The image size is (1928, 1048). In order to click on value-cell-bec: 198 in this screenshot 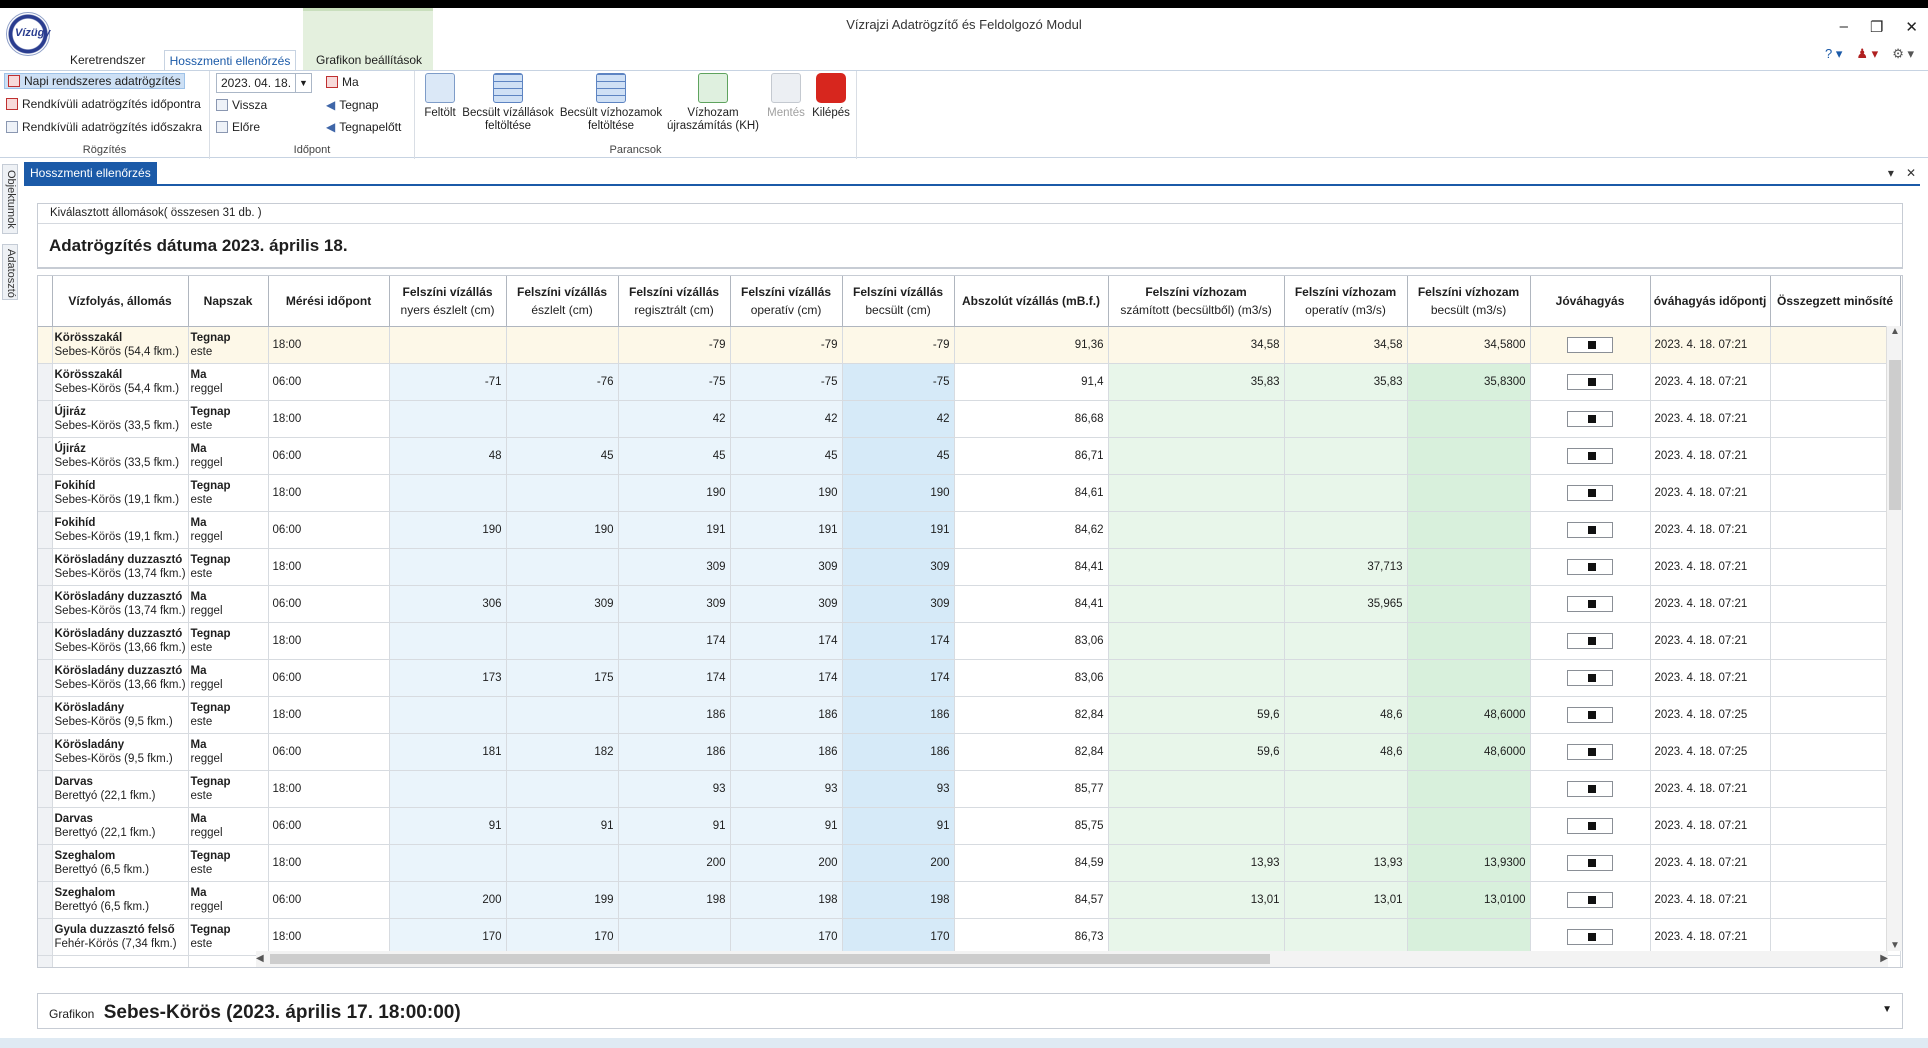, I will do `click(898, 900)`.